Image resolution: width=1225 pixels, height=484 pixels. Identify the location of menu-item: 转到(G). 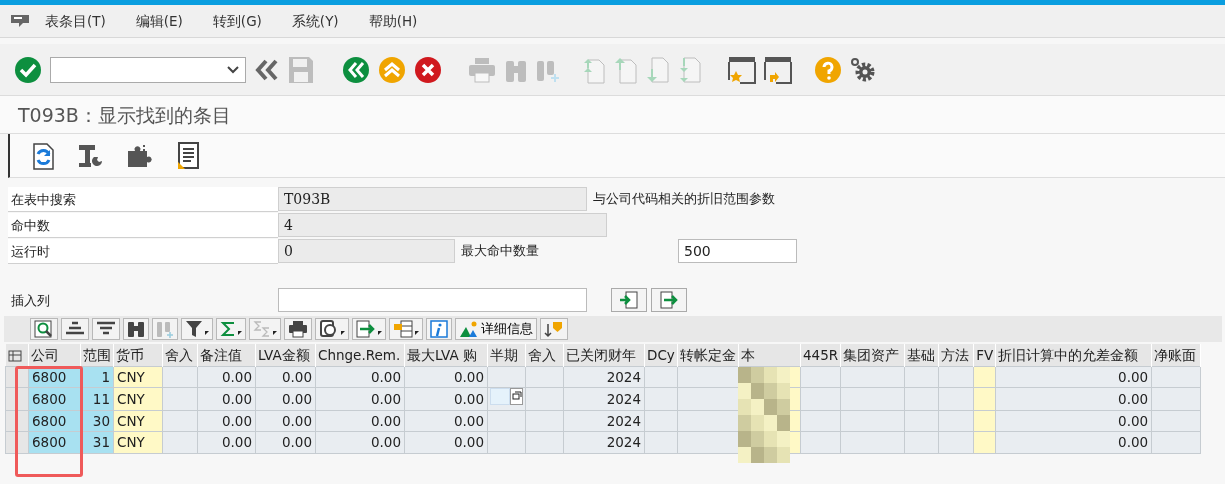
(237, 21).